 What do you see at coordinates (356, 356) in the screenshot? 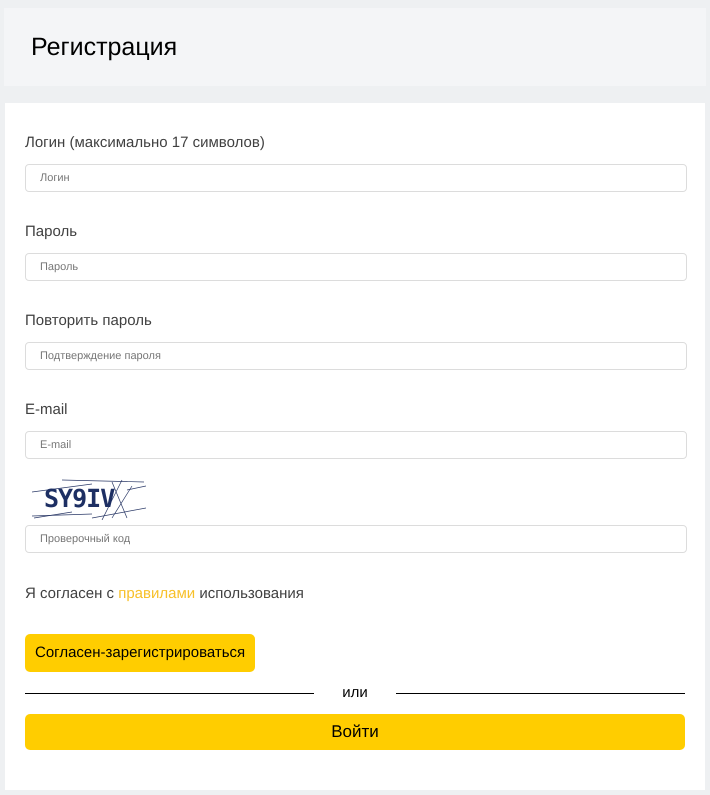
I see `input-field: Подтверждение пароля` at bounding box center [356, 356].